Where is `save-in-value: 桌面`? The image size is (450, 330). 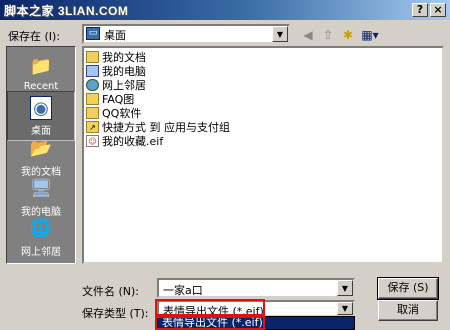
save-in-value: 桌面 is located at coordinates (115, 35).